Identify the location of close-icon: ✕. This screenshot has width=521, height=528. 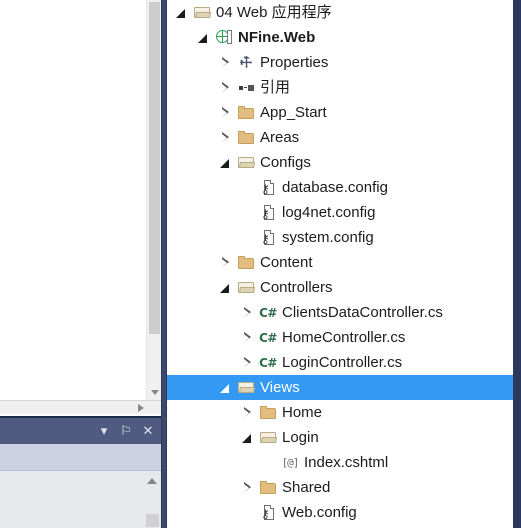
(148, 431).